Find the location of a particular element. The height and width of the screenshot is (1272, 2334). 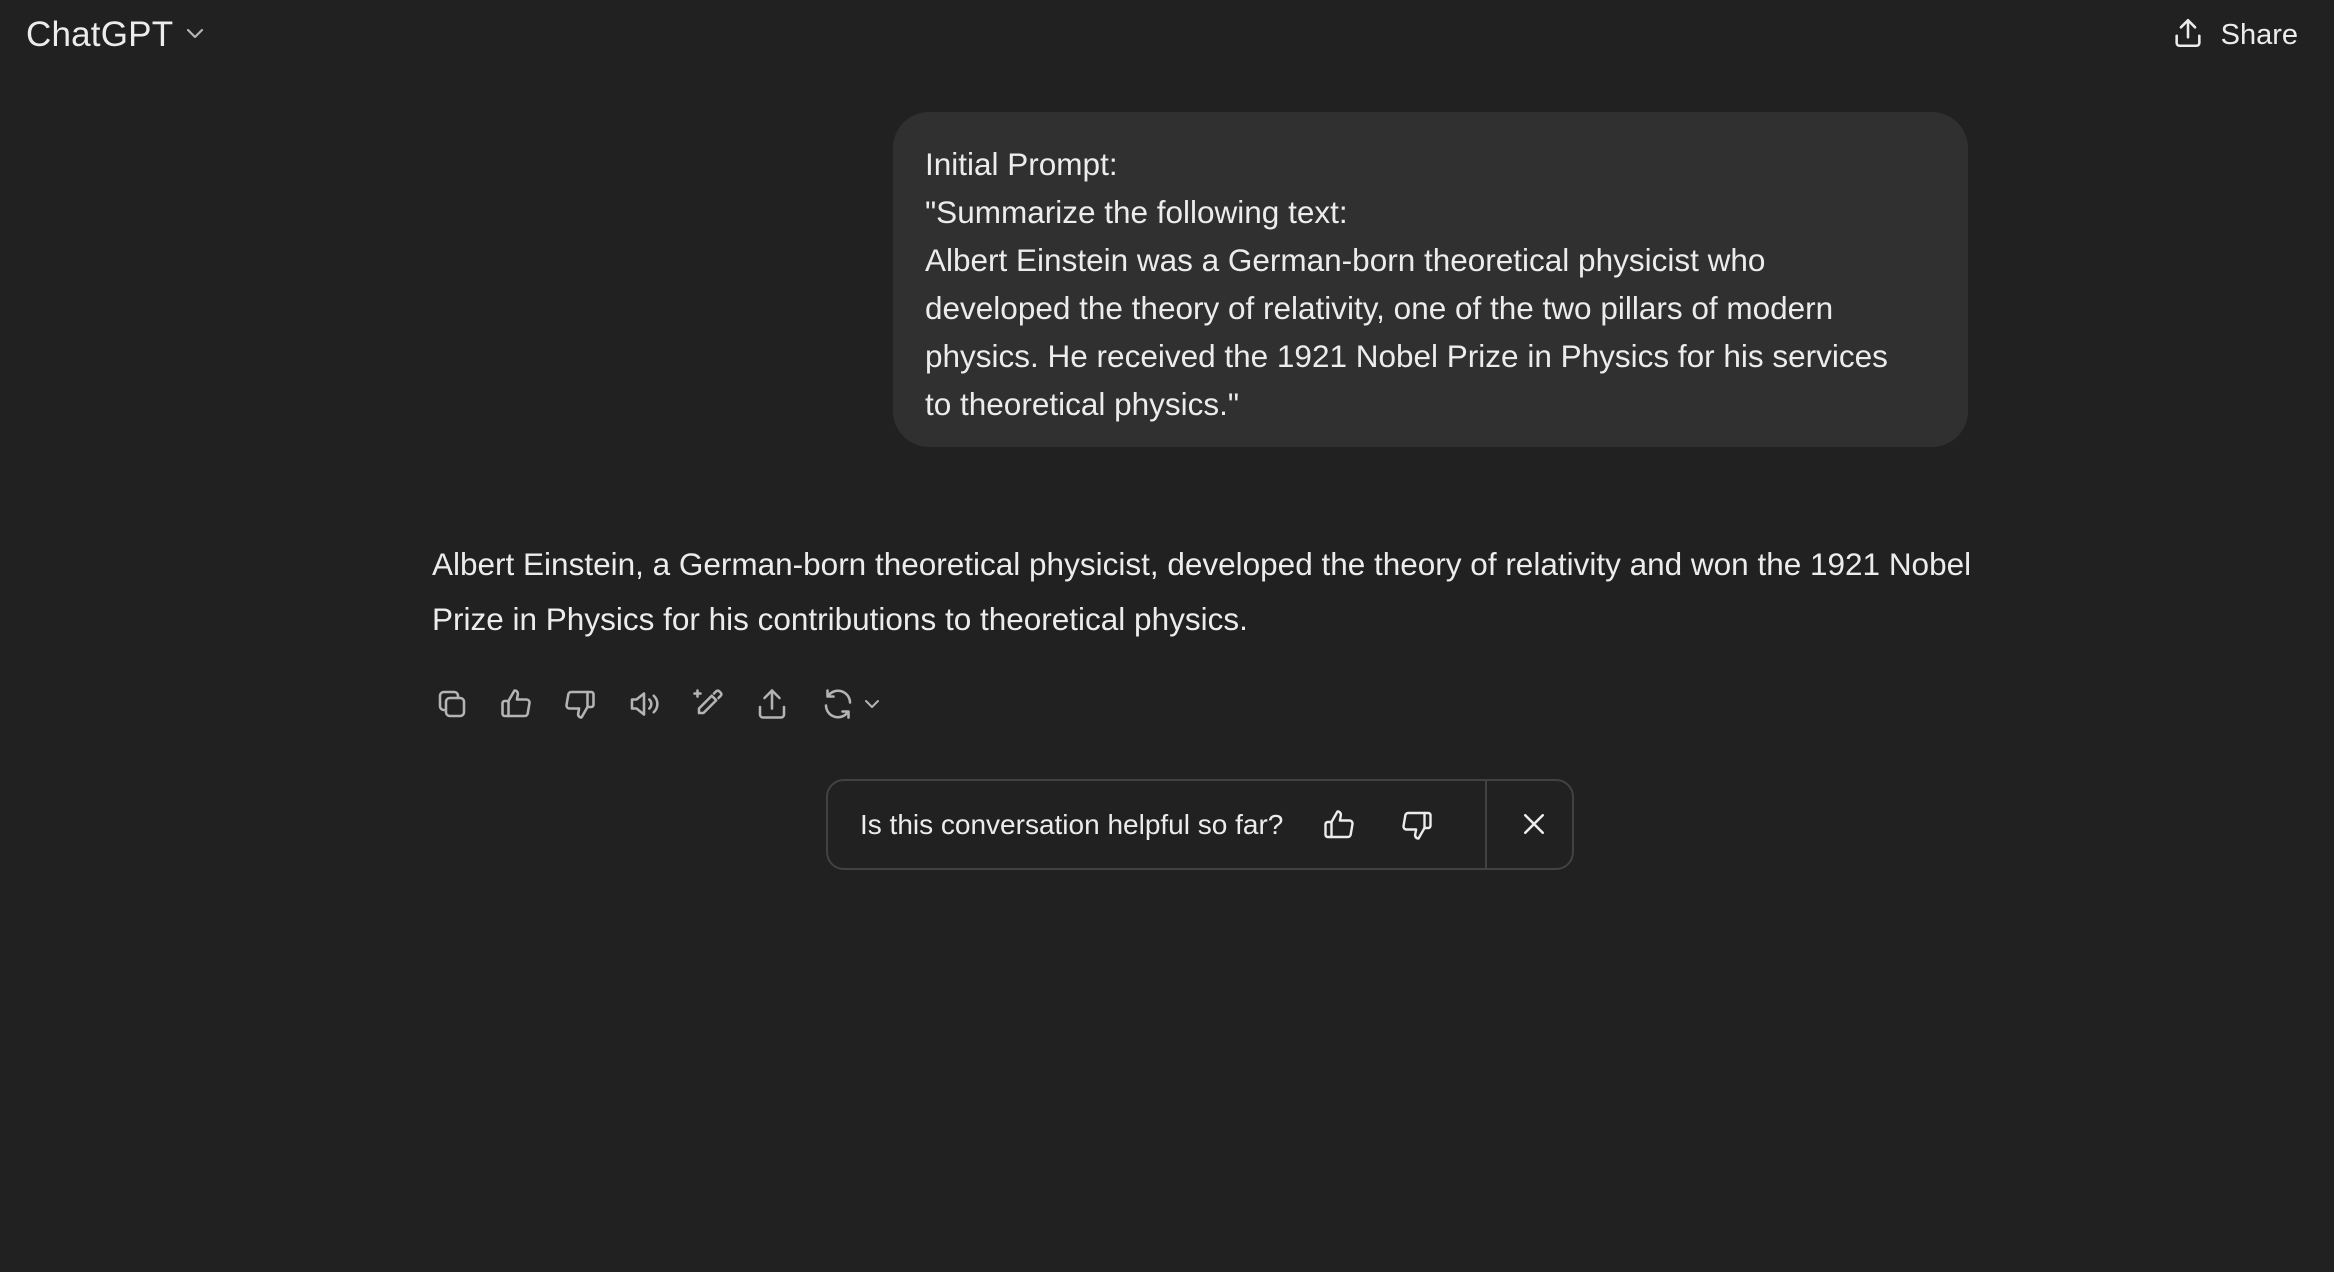

copy-icon is located at coordinates (452, 704).